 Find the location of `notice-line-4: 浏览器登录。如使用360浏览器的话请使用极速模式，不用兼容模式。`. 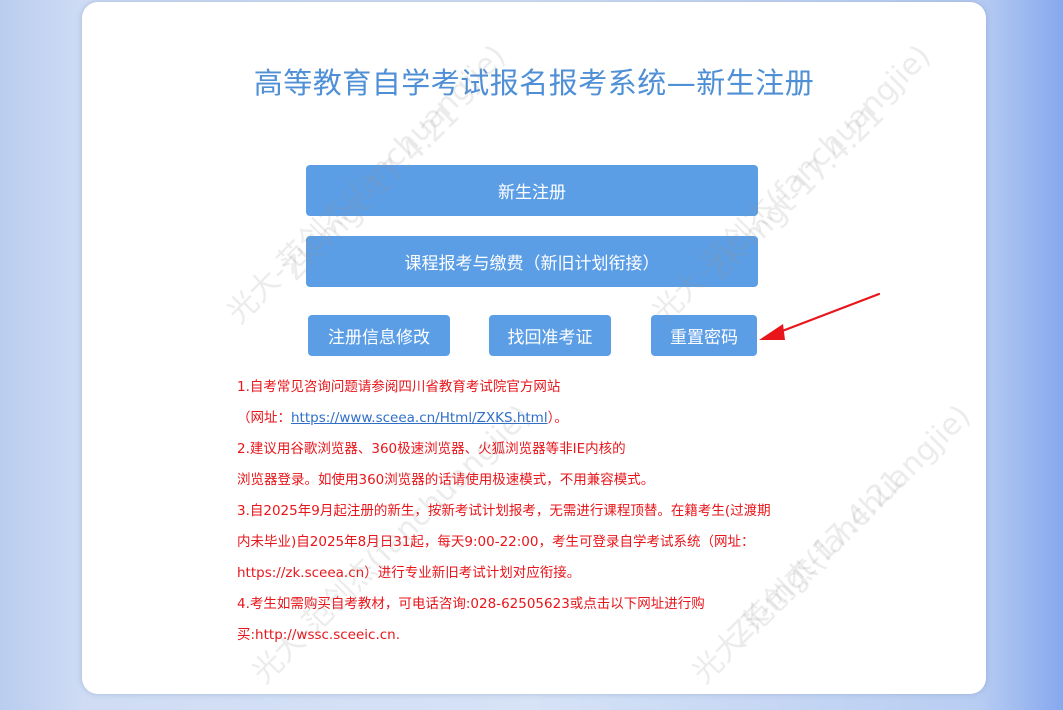

notice-line-4: 浏览器登录。如使用360浏览器的话请使用极速模式，不用兼容模式。 is located at coordinates (446, 480).